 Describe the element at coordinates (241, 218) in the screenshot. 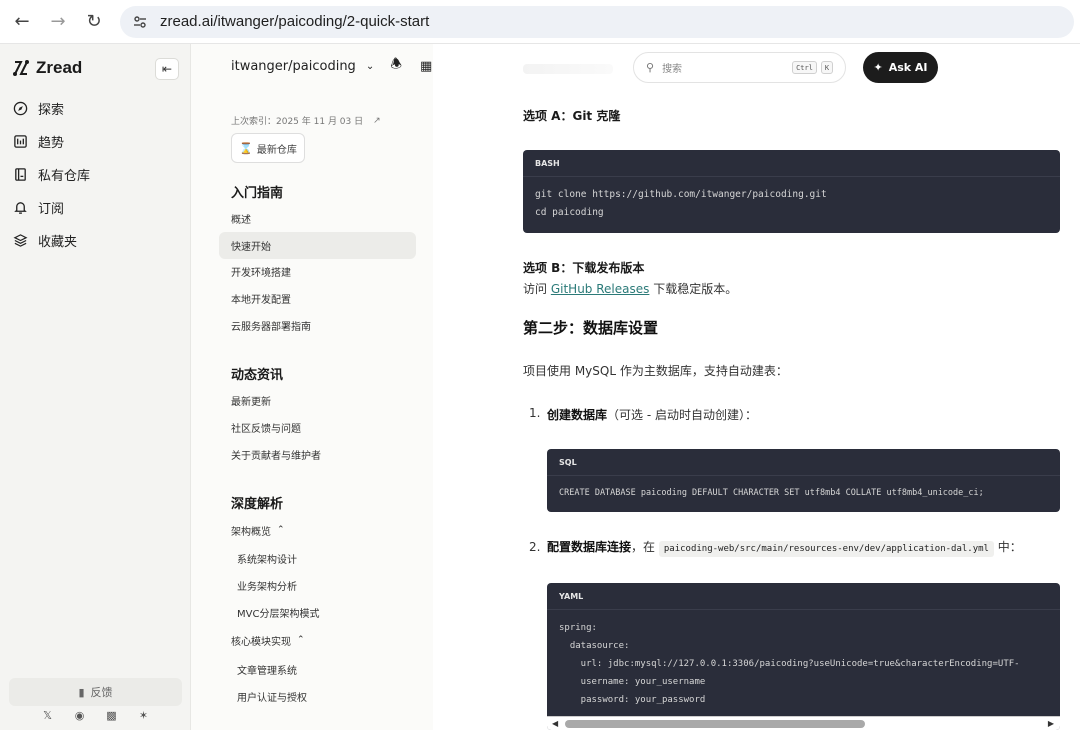

I see `doc-nav-item: 概述` at that location.